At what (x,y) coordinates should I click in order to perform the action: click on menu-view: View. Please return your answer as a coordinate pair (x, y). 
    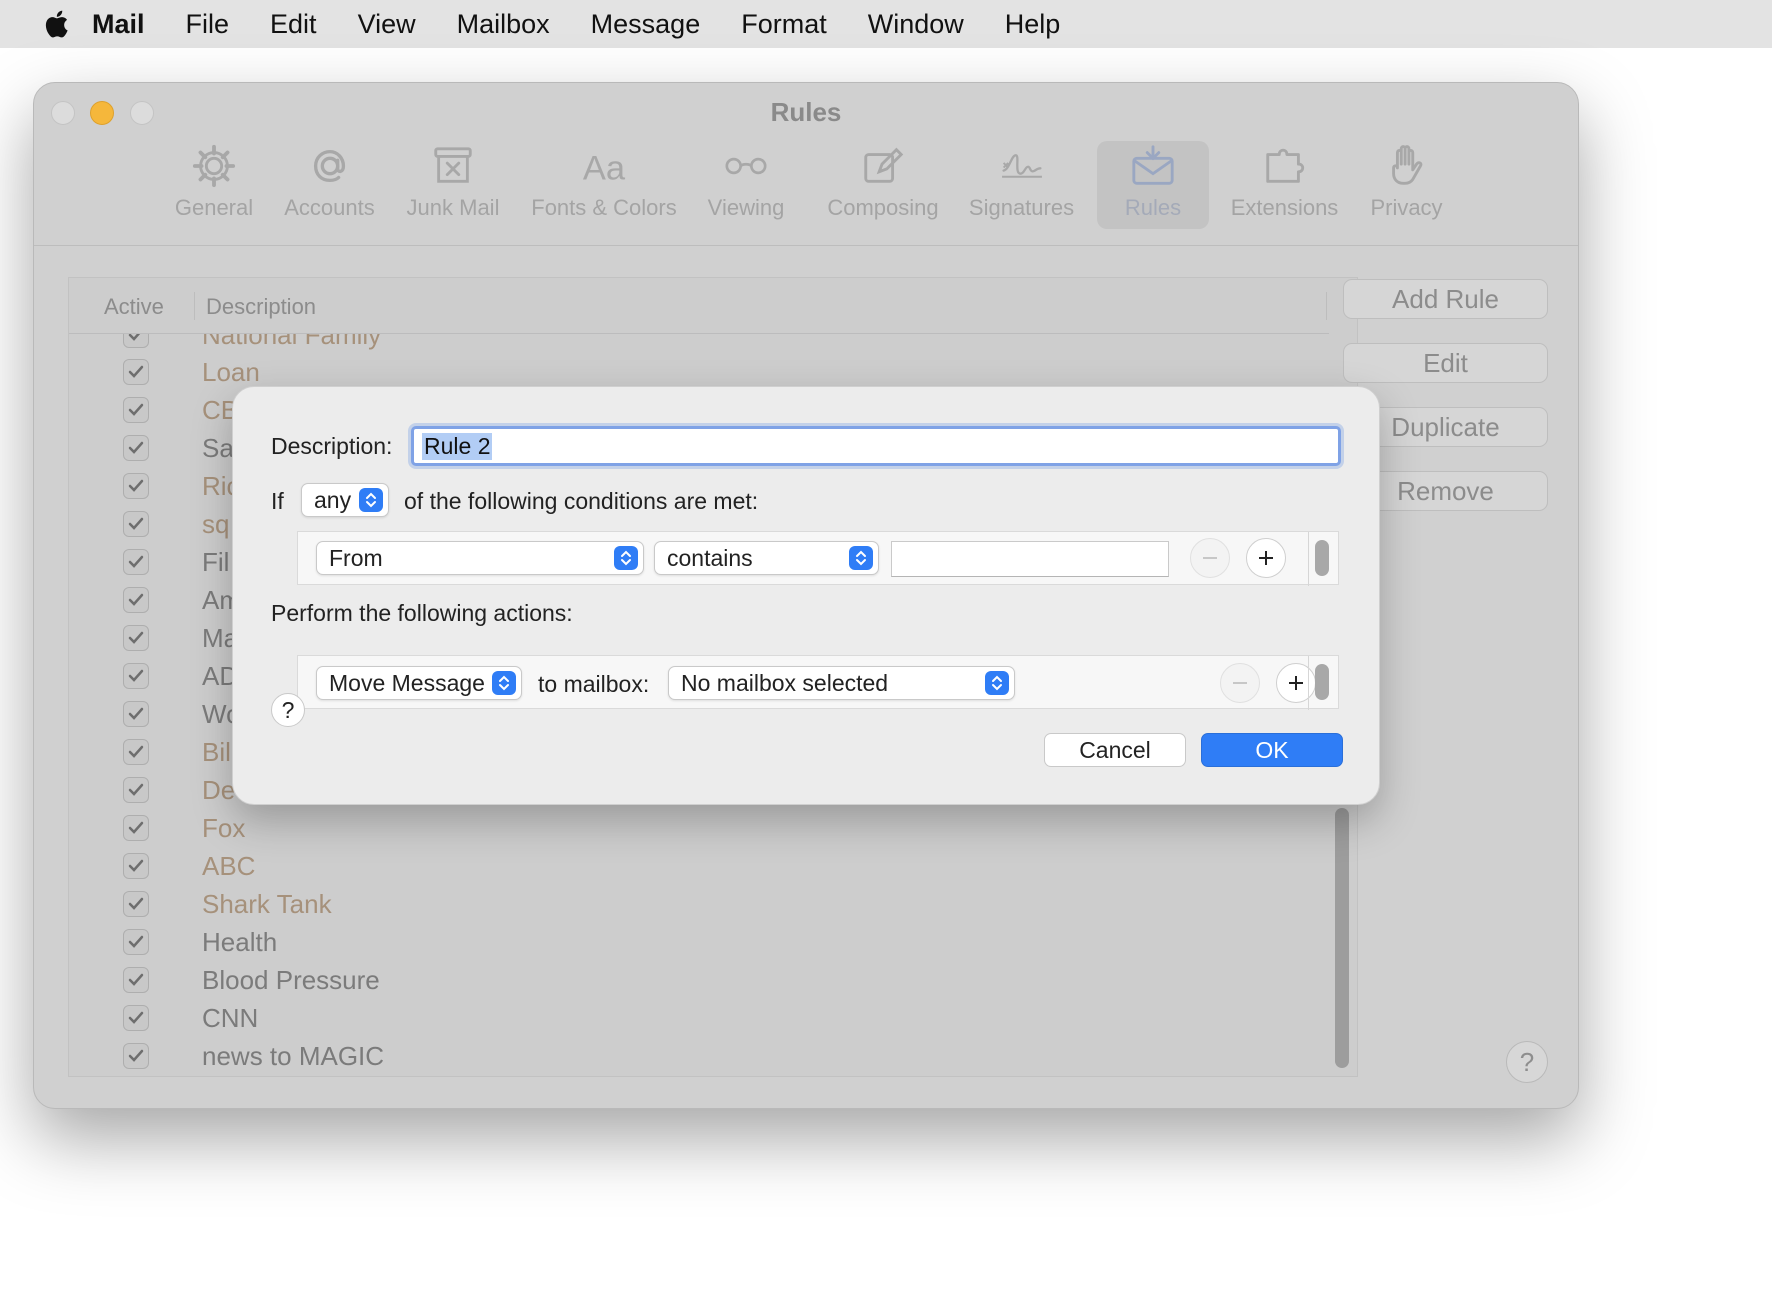
    Looking at the image, I should click on (387, 24).